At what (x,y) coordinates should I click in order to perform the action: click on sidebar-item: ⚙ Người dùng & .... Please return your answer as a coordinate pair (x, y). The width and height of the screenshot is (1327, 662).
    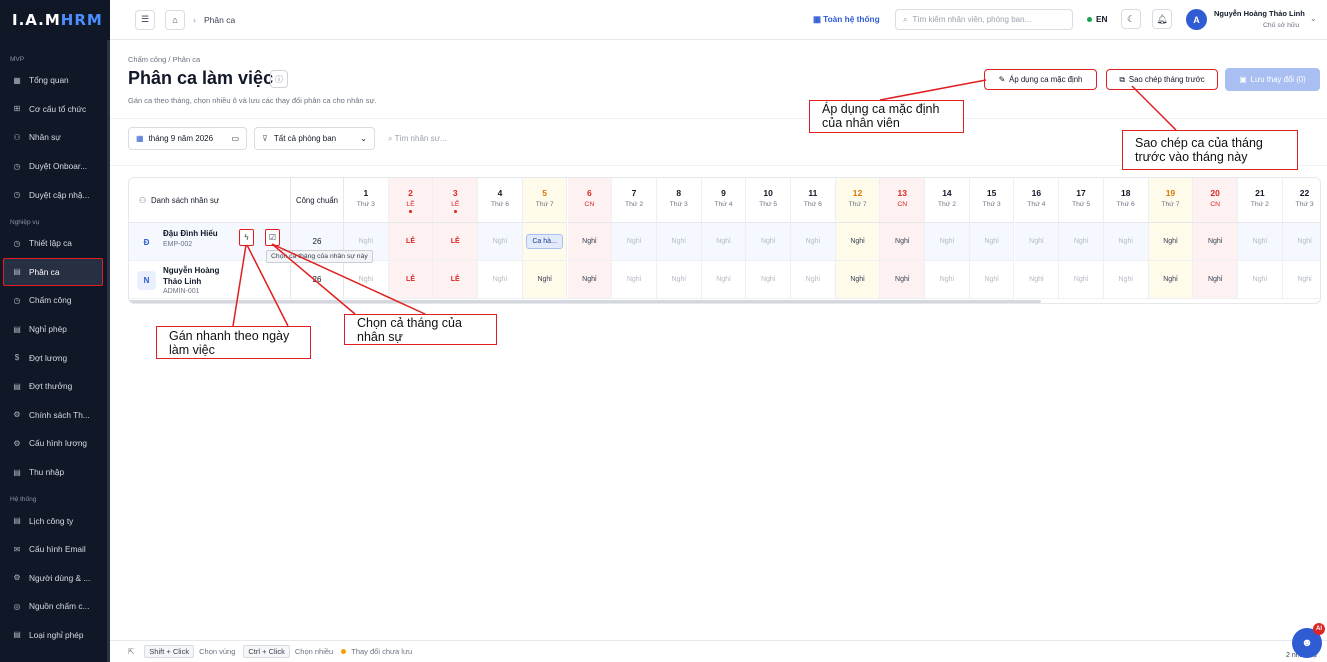
    Looking at the image, I should click on (55, 578).